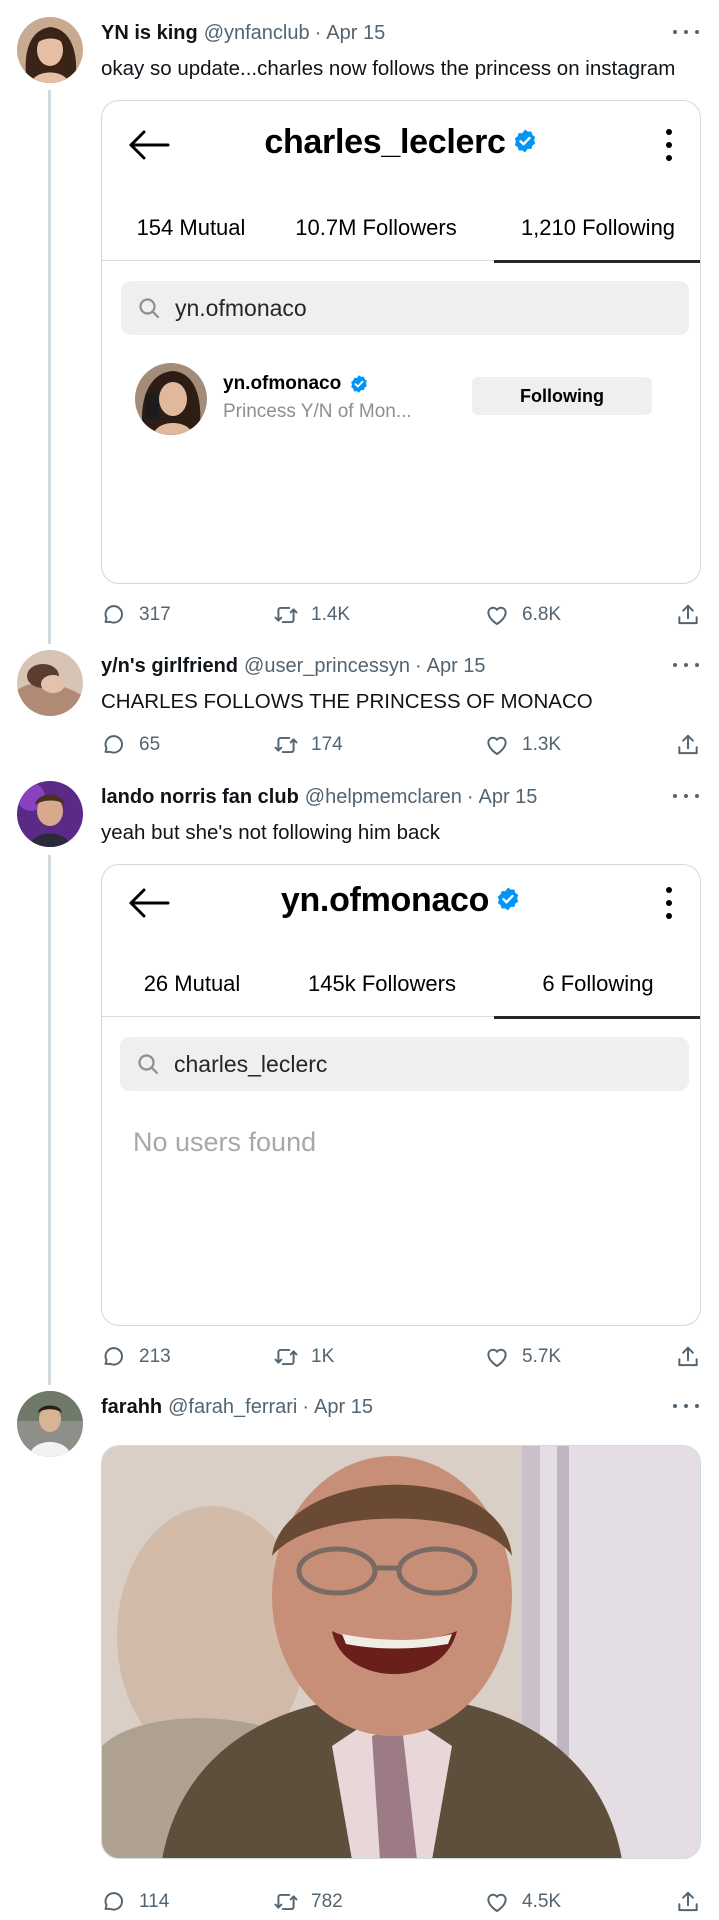  What do you see at coordinates (192, 983) in the screenshot?
I see `ig-tab-mutual: 26 Mutual` at bounding box center [192, 983].